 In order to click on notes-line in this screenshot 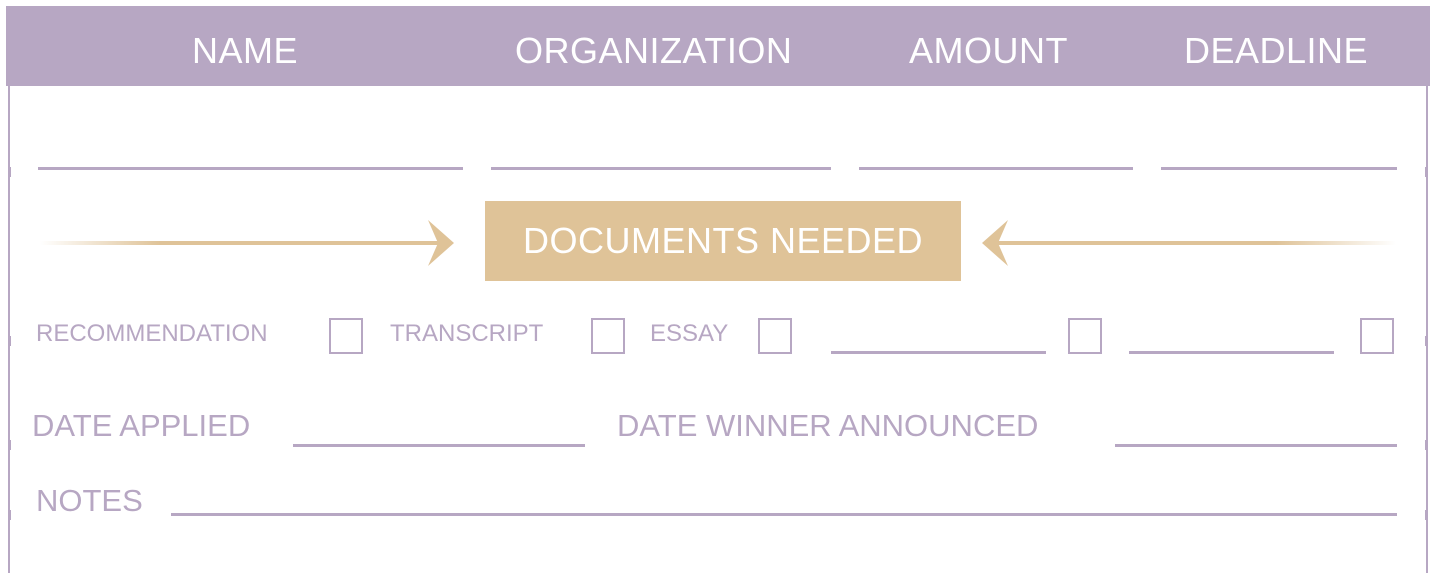, I will do `click(784, 514)`.